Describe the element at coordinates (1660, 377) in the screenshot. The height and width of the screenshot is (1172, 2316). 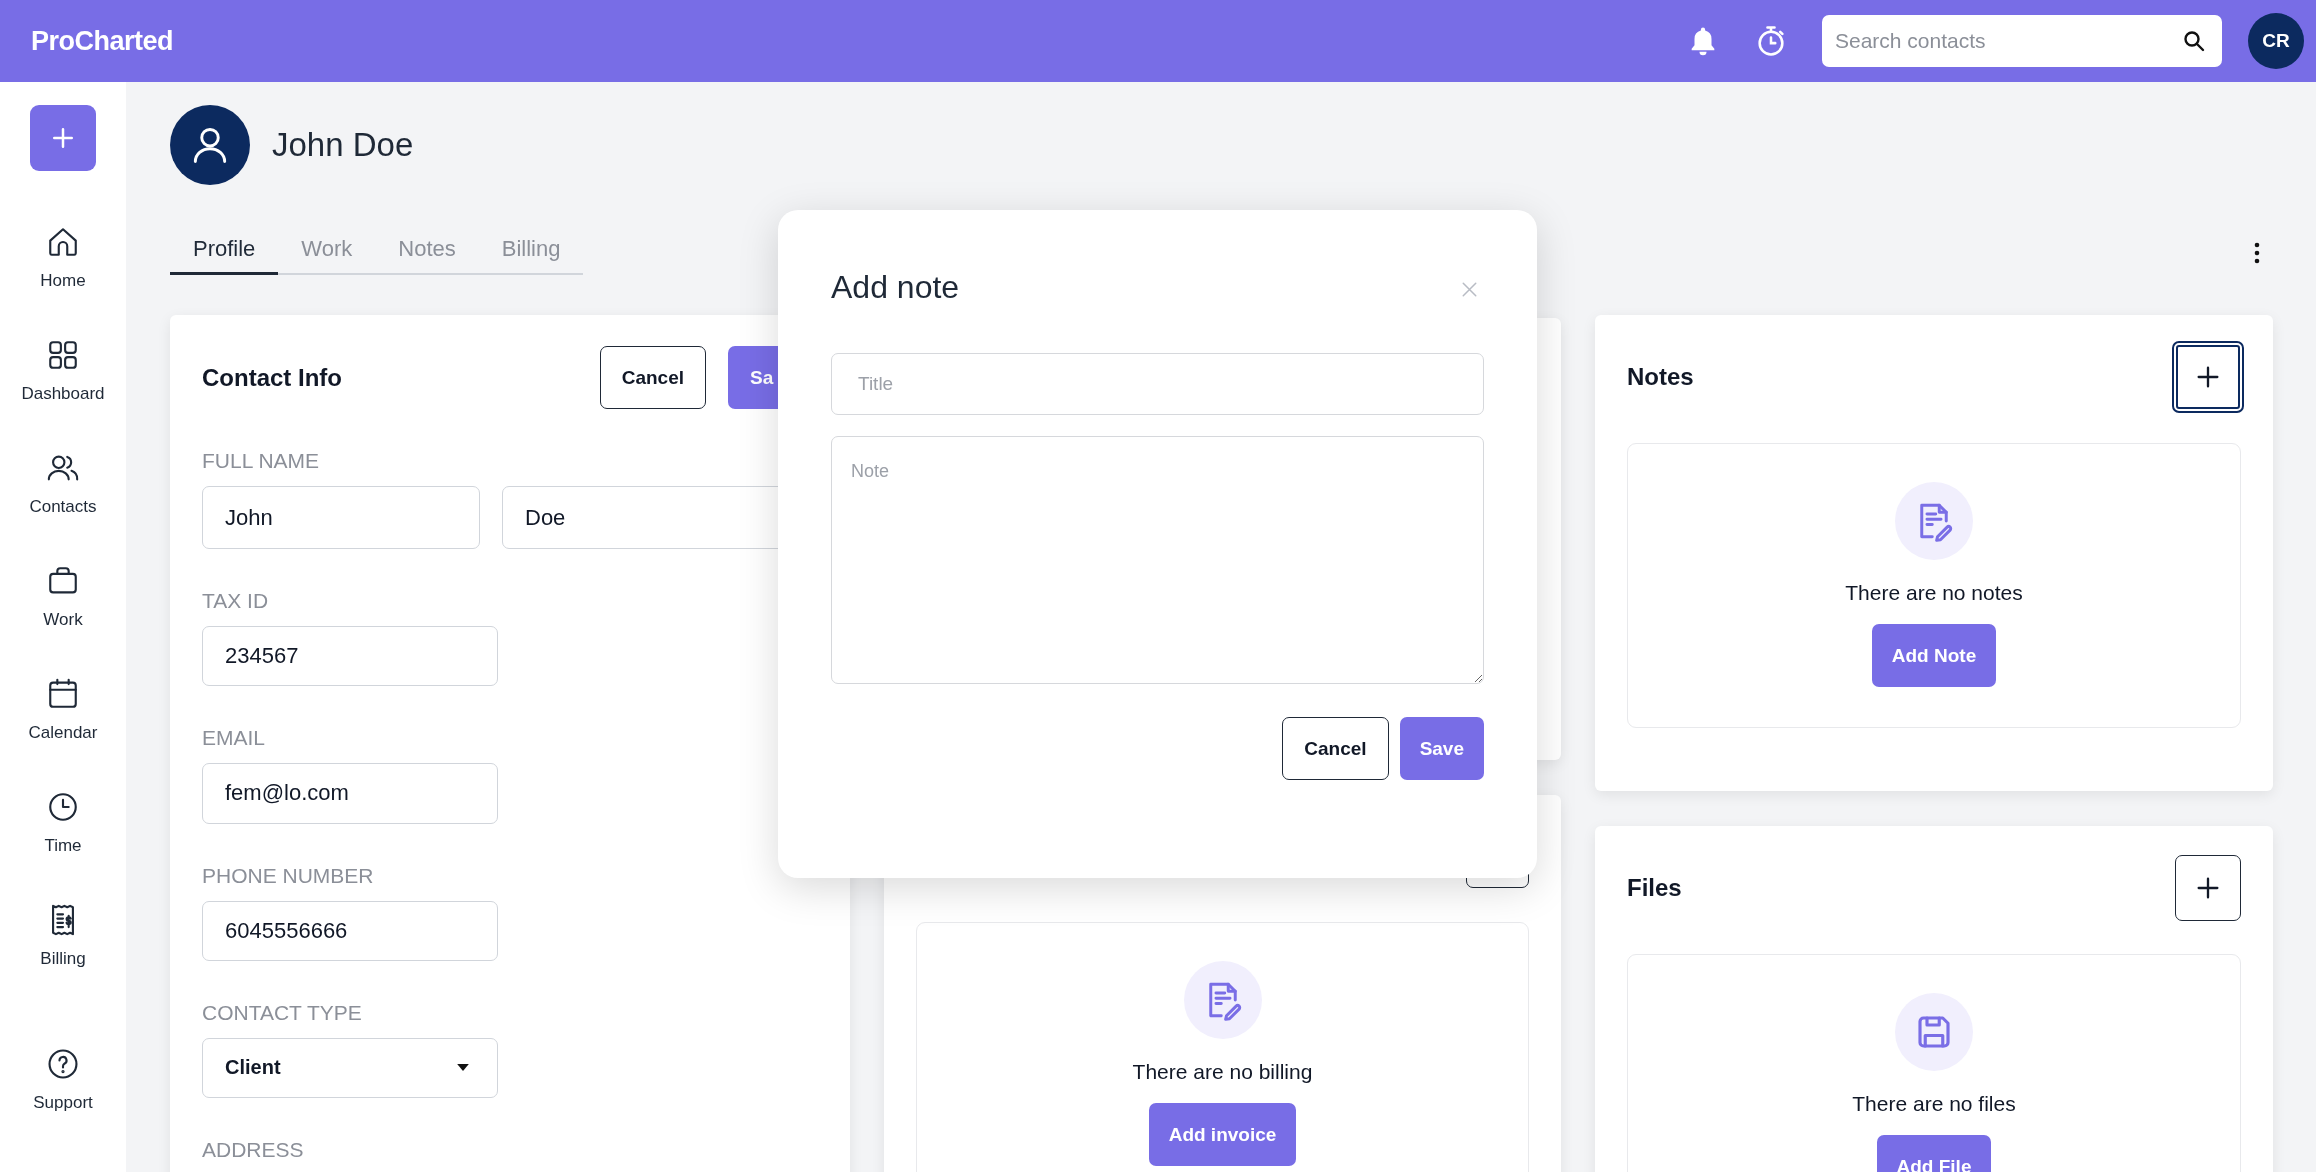
I see `card-title: Notes` at that location.